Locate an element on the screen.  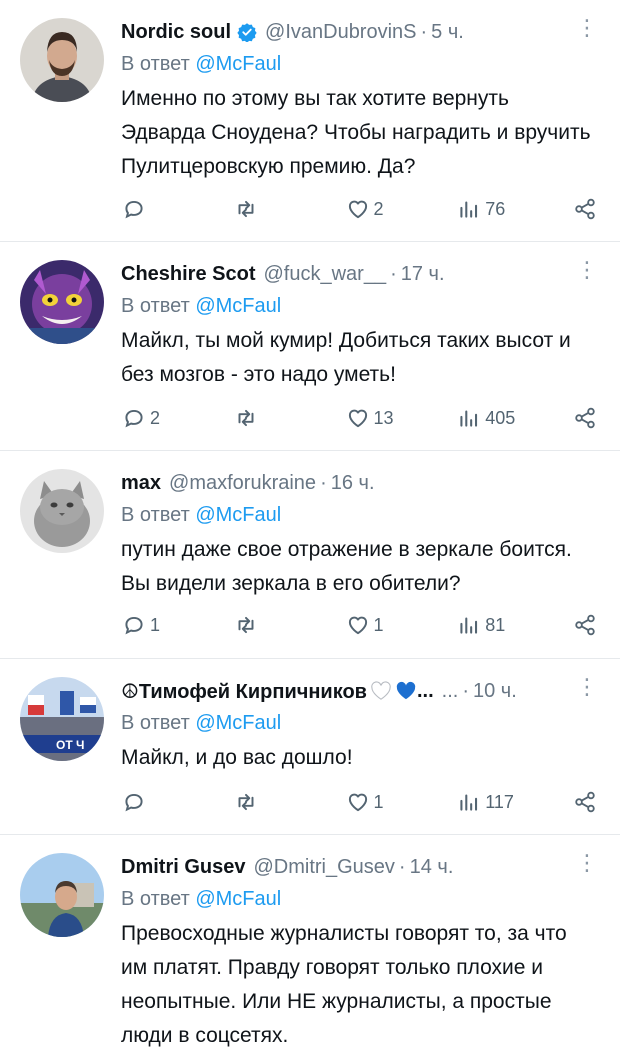
tweet-header: max @maxforukraine · 16 ч. is located at coordinates (359, 483).